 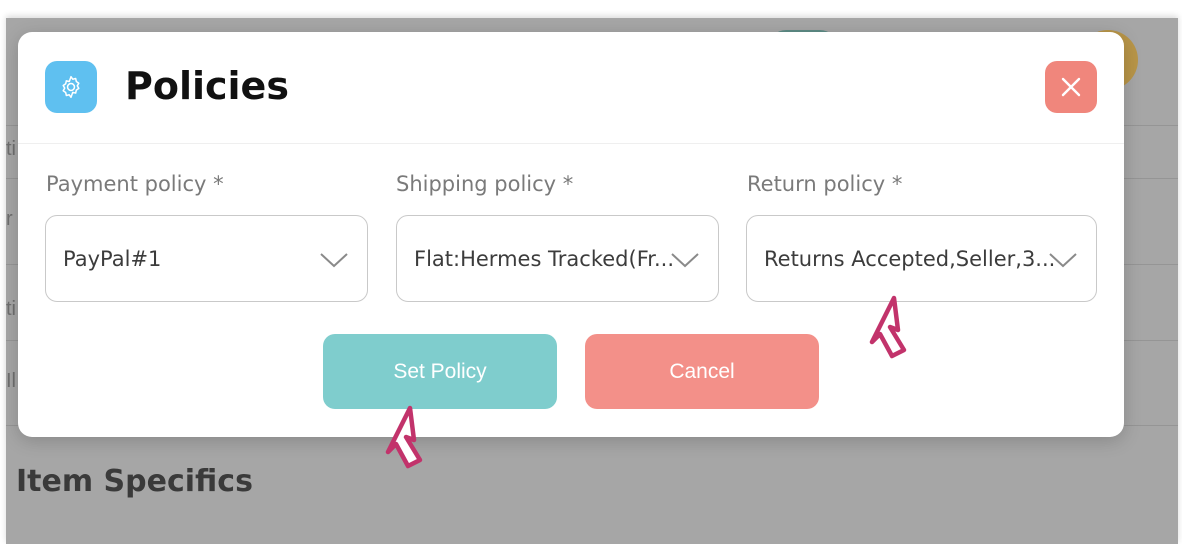 What do you see at coordinates (112, 259) in the screenshot?
I see `payment-policy-value: PayPal#1` at bounding box center [112, 259].